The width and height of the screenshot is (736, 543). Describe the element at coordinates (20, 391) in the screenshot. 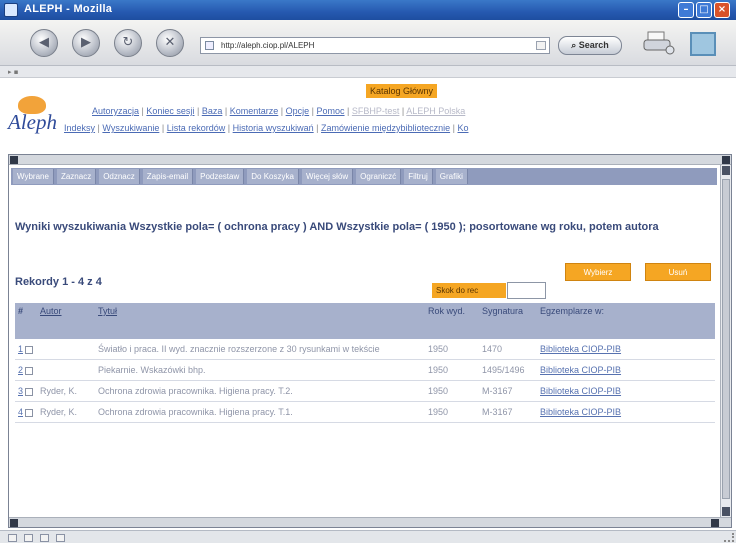

I see `row-number-link: 3` at that location.